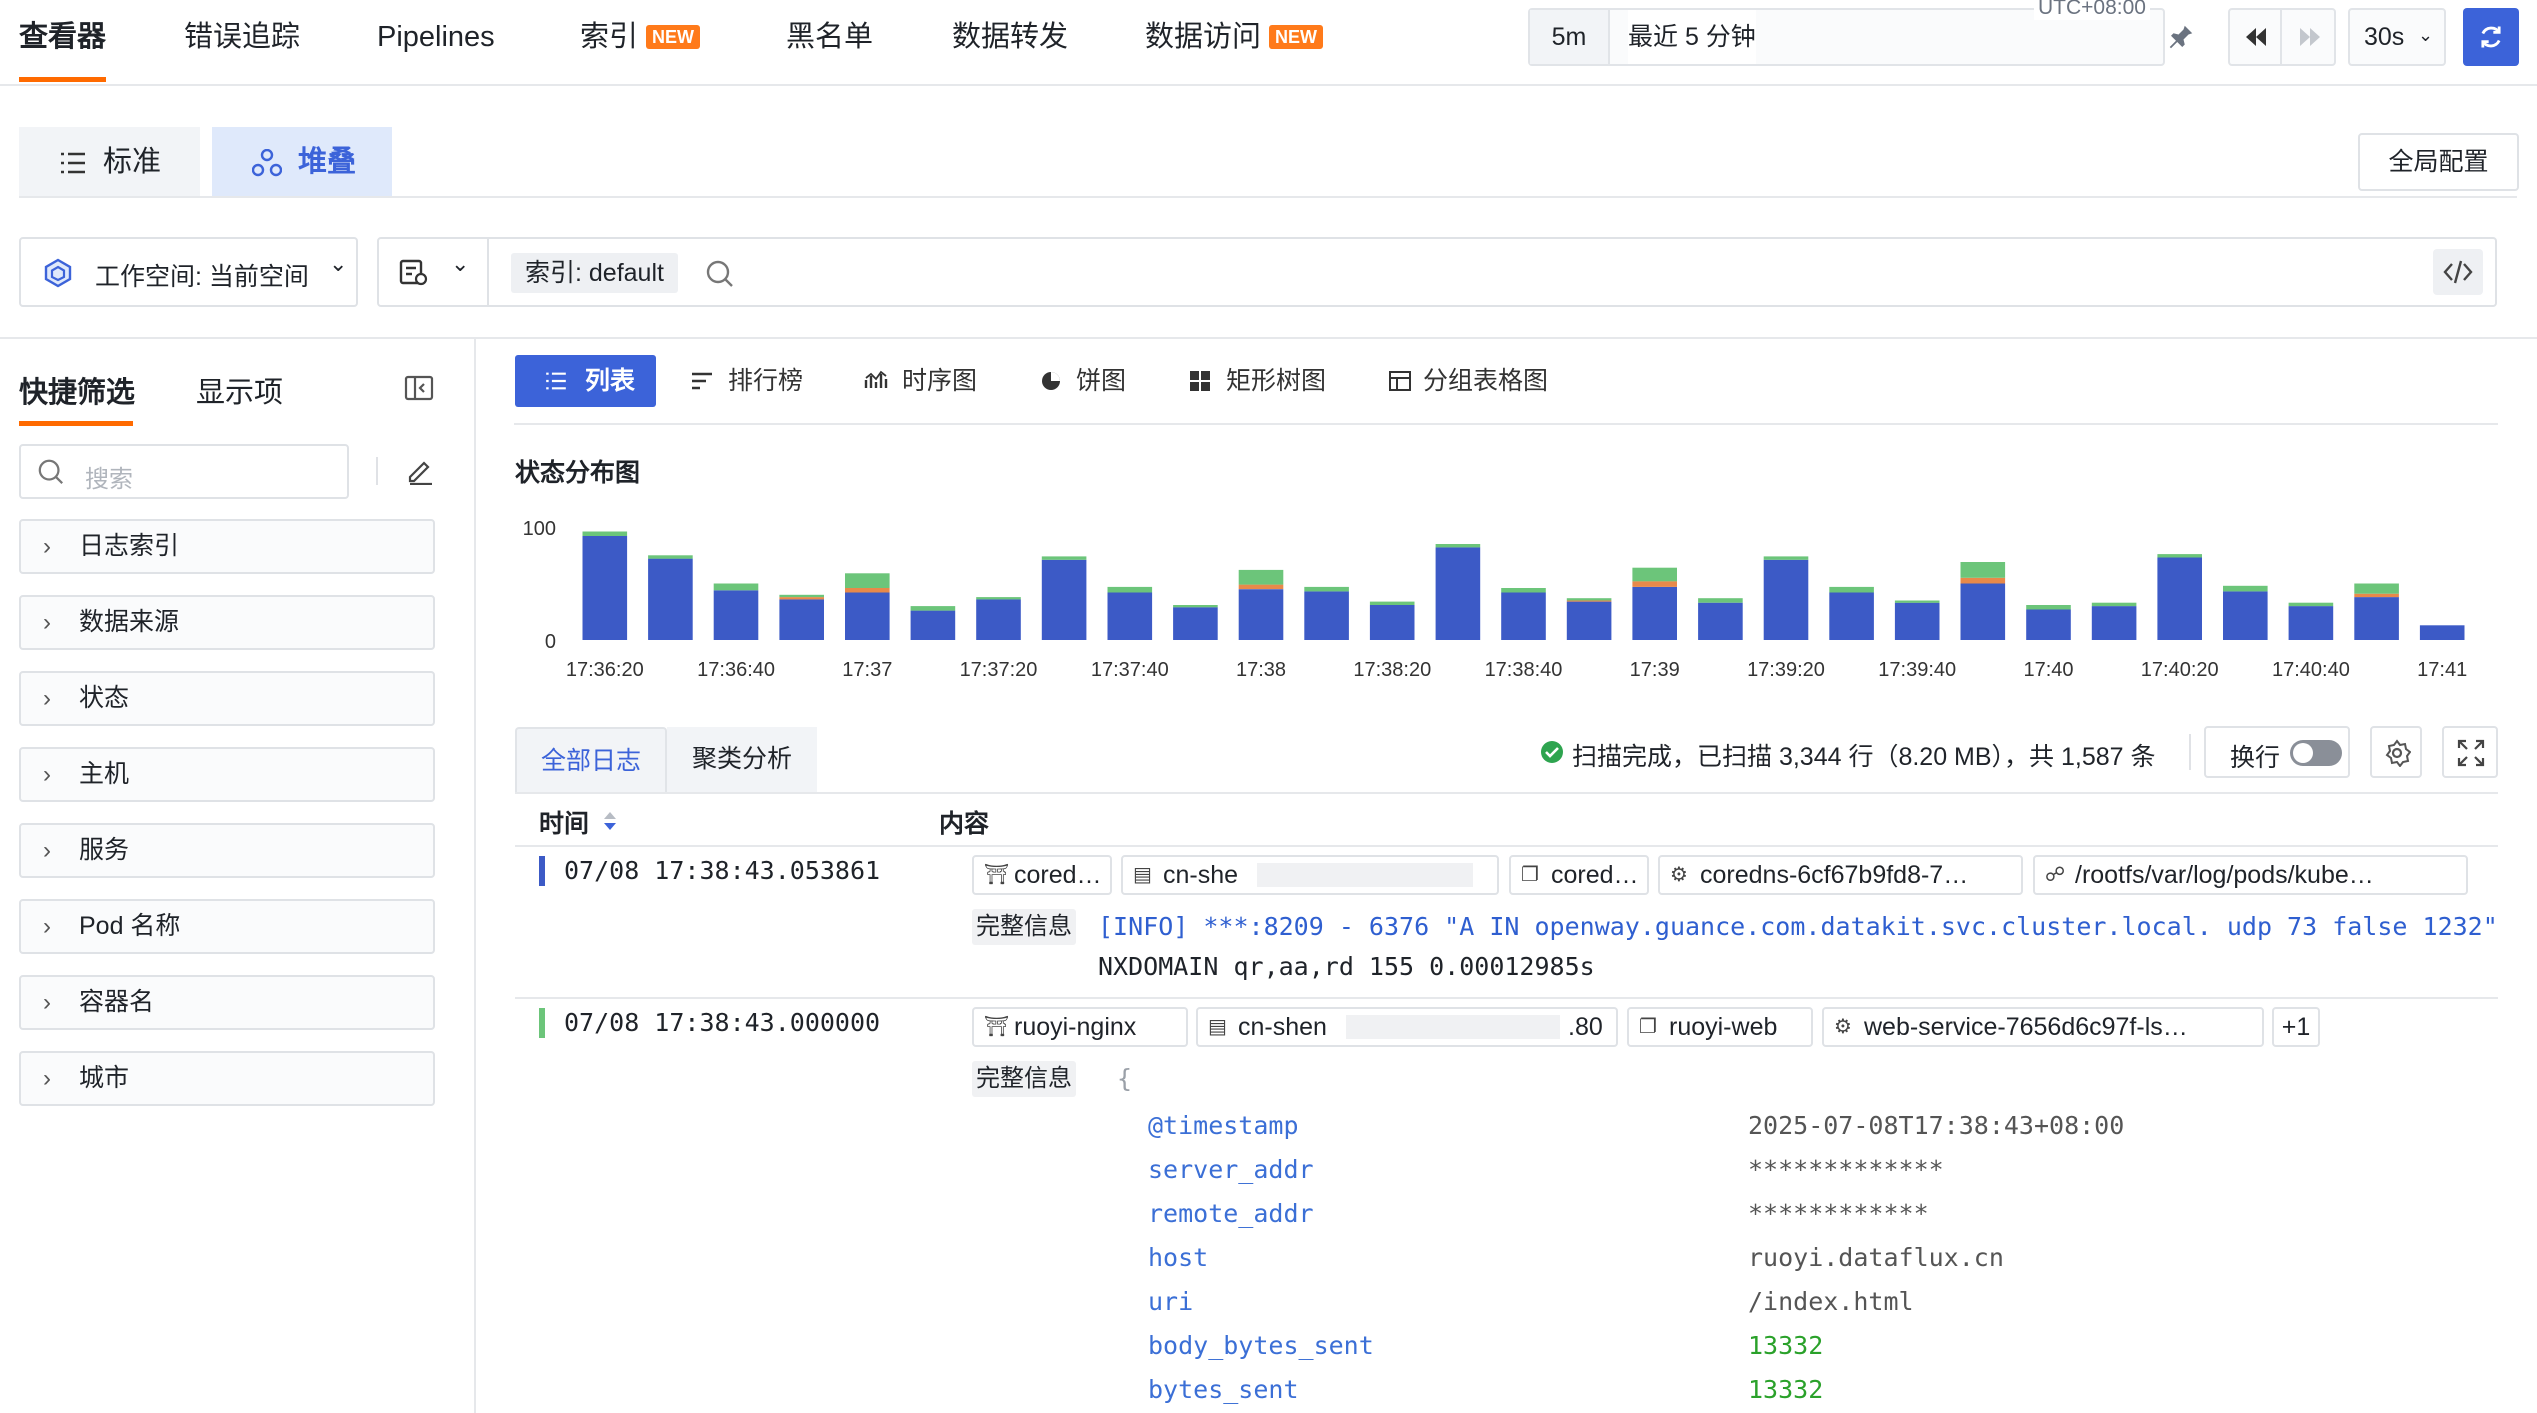  I want to click on column-header-content: 内容, so click(964, 822).